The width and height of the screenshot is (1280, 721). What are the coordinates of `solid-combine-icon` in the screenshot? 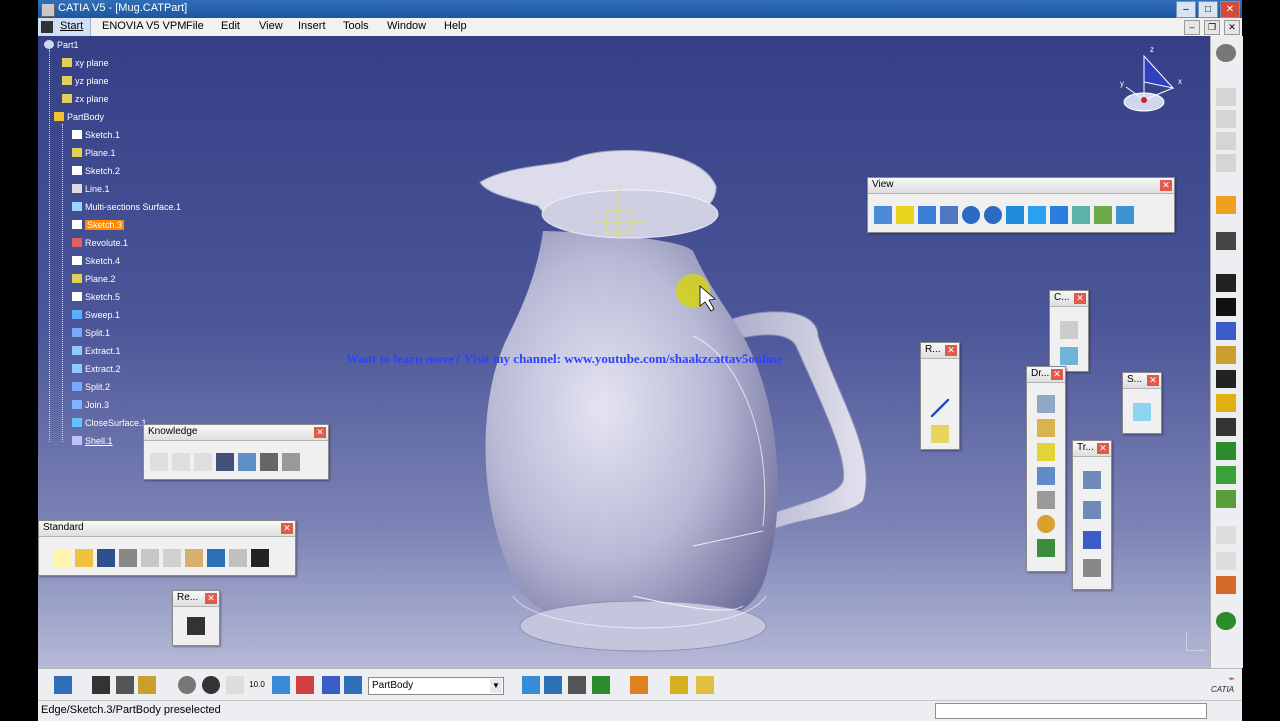 It's located at (1226, 451).